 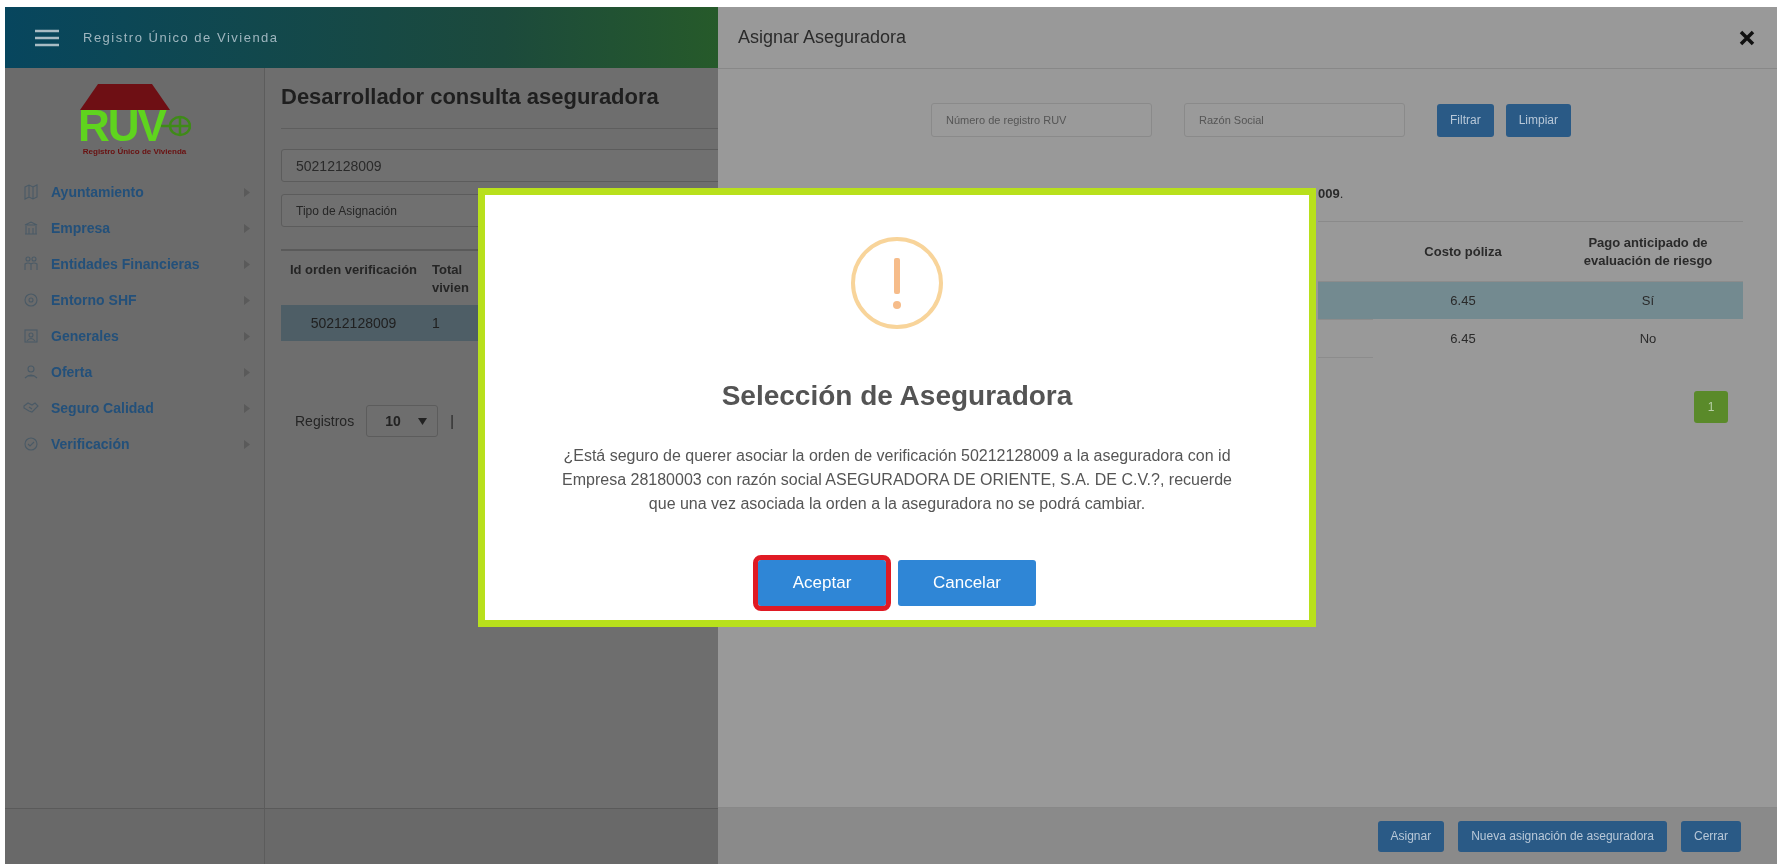 What do you see at coordinates (31, 264) in the screenshot?
I see `people-icon` at bounding box center [31, 264].